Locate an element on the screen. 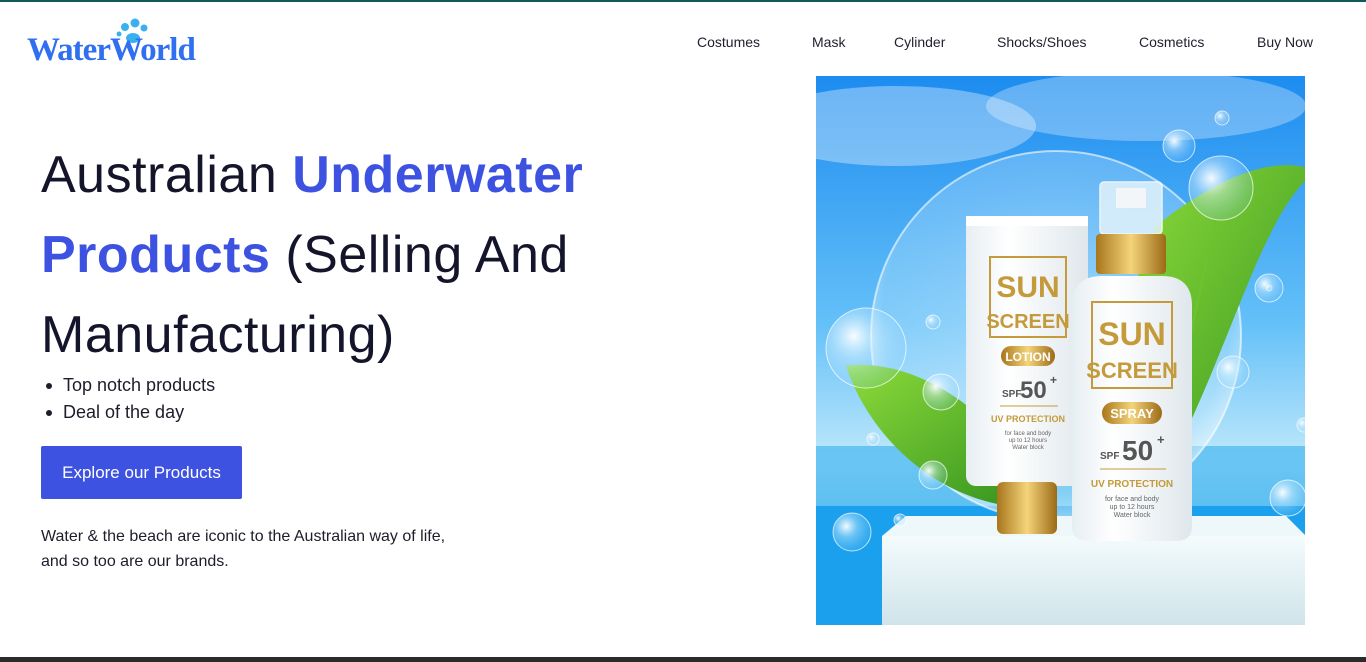 This screenshot has width=1366, height=662. top-accent-line is located at coordinates (683, 1).